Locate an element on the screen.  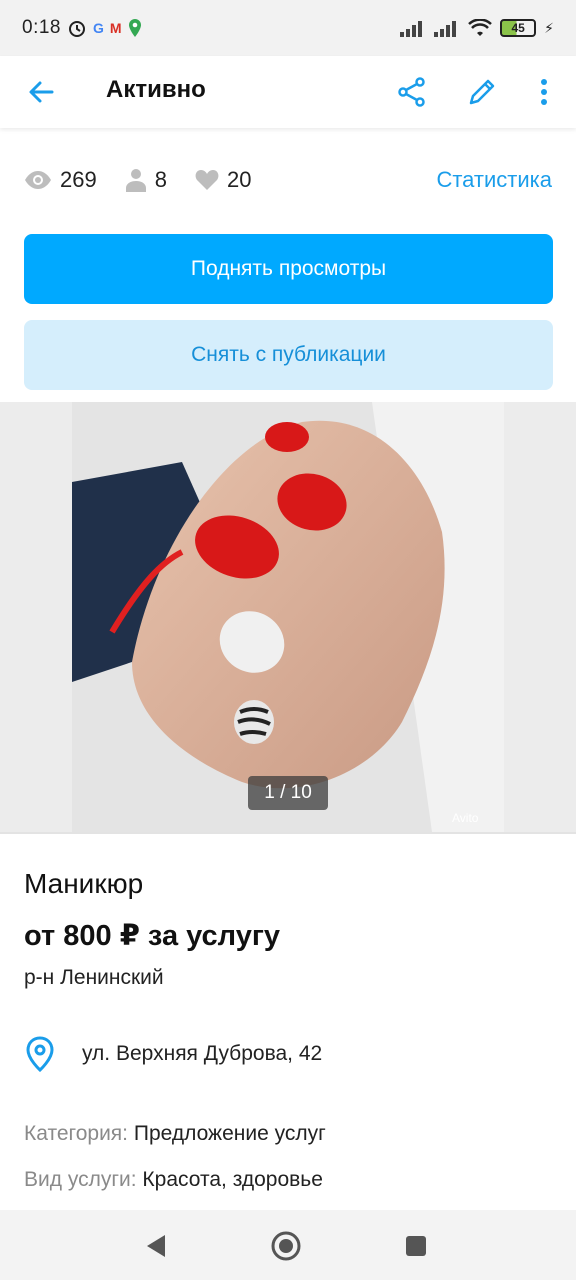
listing-title: Маникюр is located at coordinates (84, 883).